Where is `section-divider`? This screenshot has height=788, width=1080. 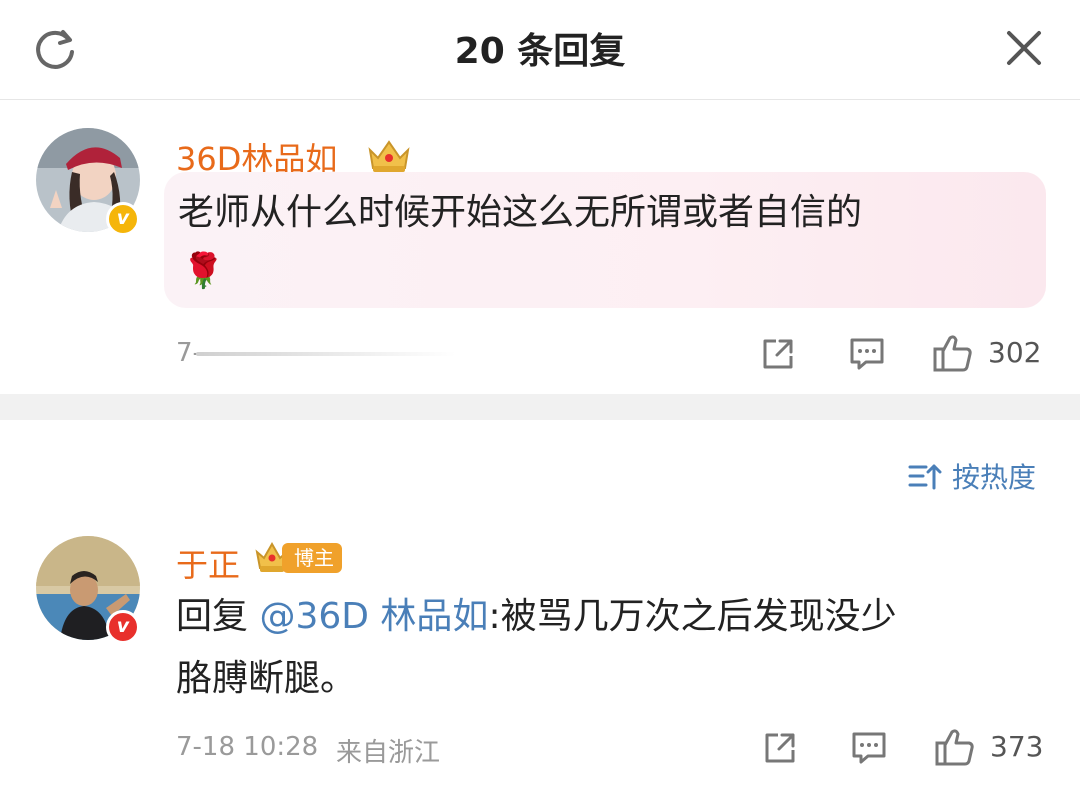 section-divider is located at coordinates (540, 407).